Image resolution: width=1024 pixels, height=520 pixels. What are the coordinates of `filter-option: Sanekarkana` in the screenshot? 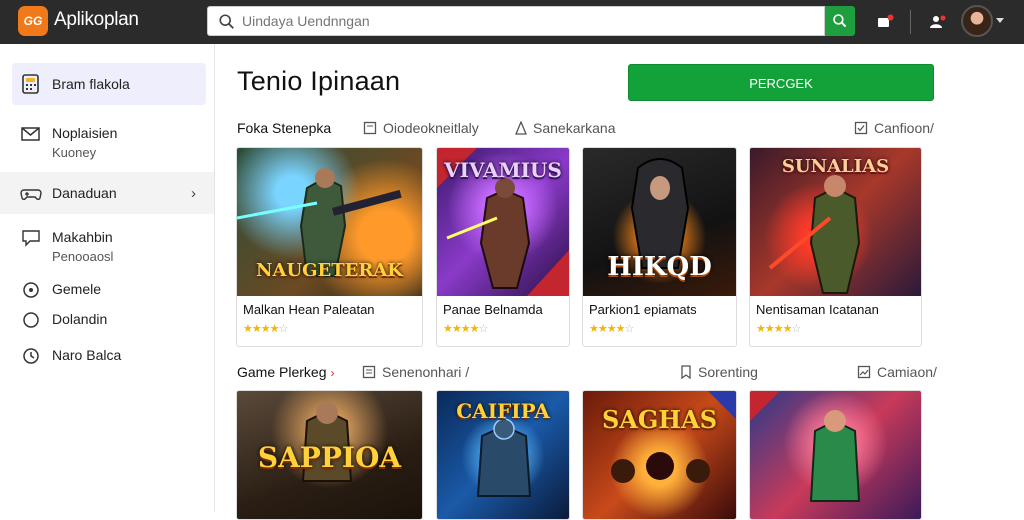 It's located at (565, 128).